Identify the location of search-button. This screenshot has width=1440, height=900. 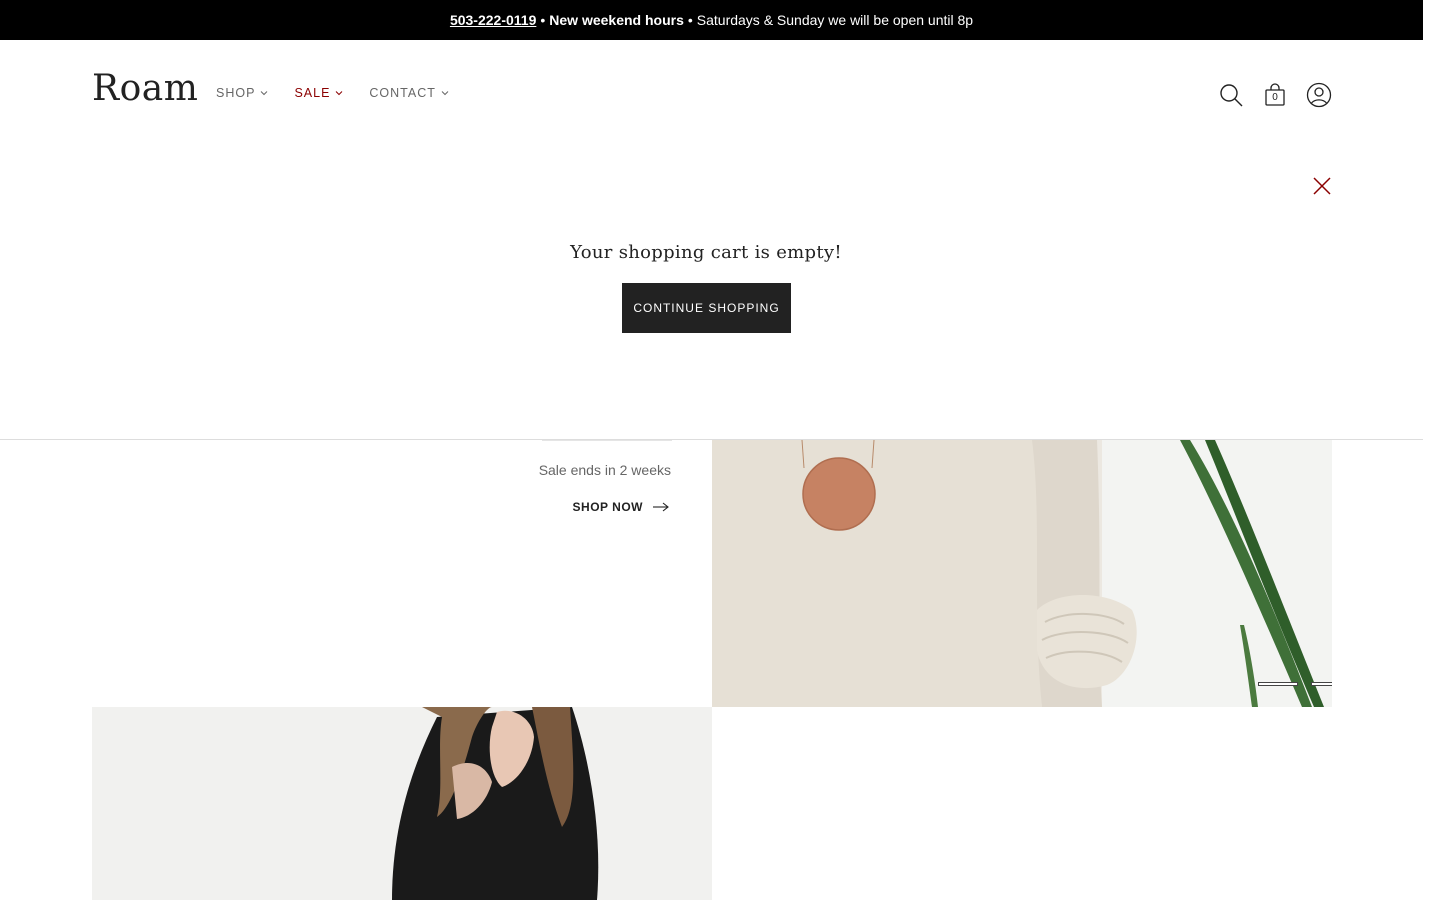
(1231, 95).